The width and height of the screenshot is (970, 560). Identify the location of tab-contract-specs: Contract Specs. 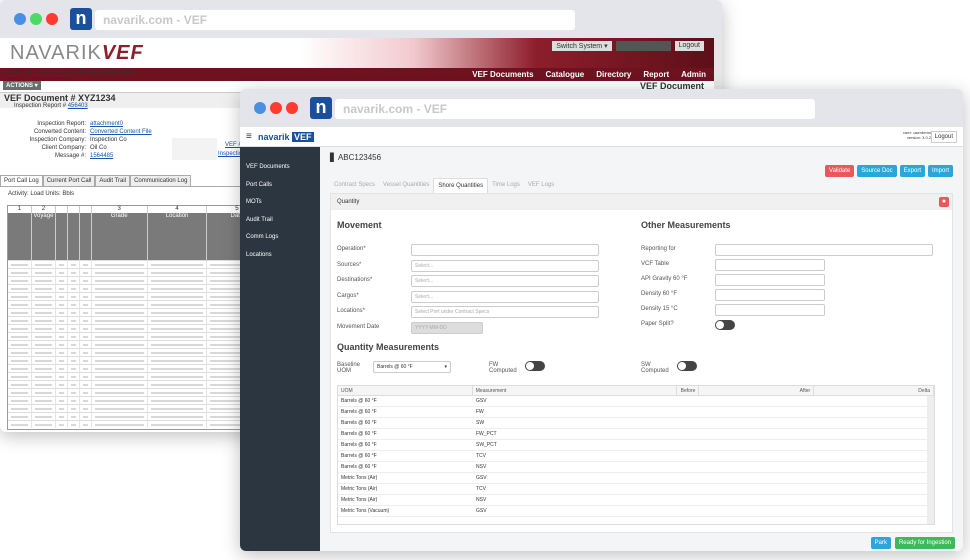
(354, 185).